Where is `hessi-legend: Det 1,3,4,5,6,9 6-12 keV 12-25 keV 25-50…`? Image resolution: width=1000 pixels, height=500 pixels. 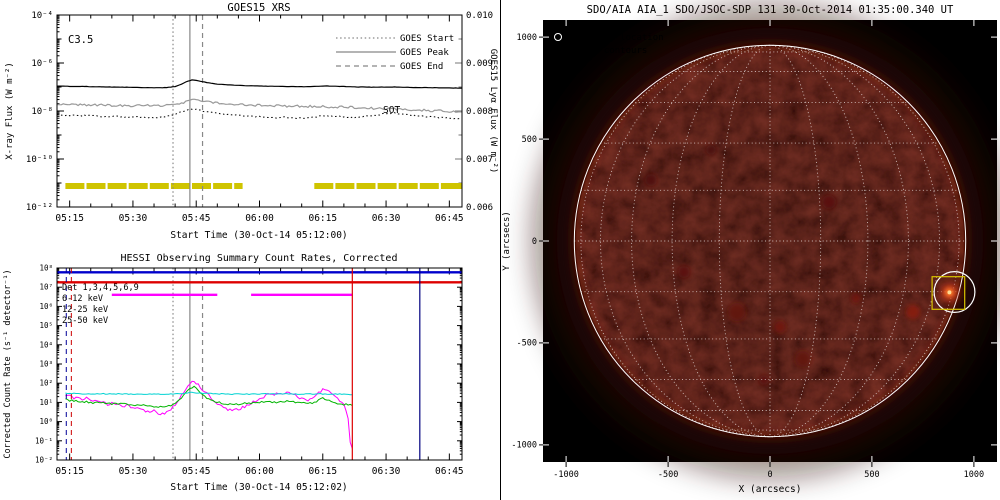
hessi-legend: Det 1,3,4,5,6,9 6-12 keV 12-25 keV 25-50… is located at coordinates (100, 304).